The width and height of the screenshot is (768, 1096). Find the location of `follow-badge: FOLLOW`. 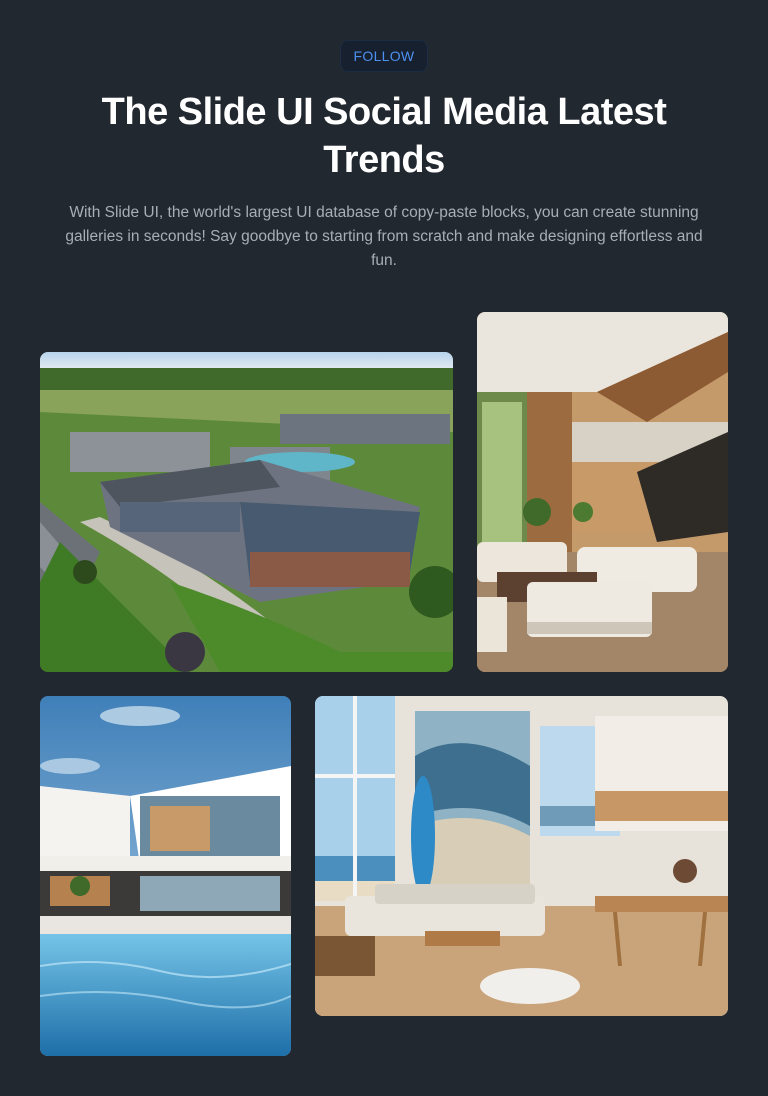

follow-badge: FOLLOW is located at coordinates (384, 56).